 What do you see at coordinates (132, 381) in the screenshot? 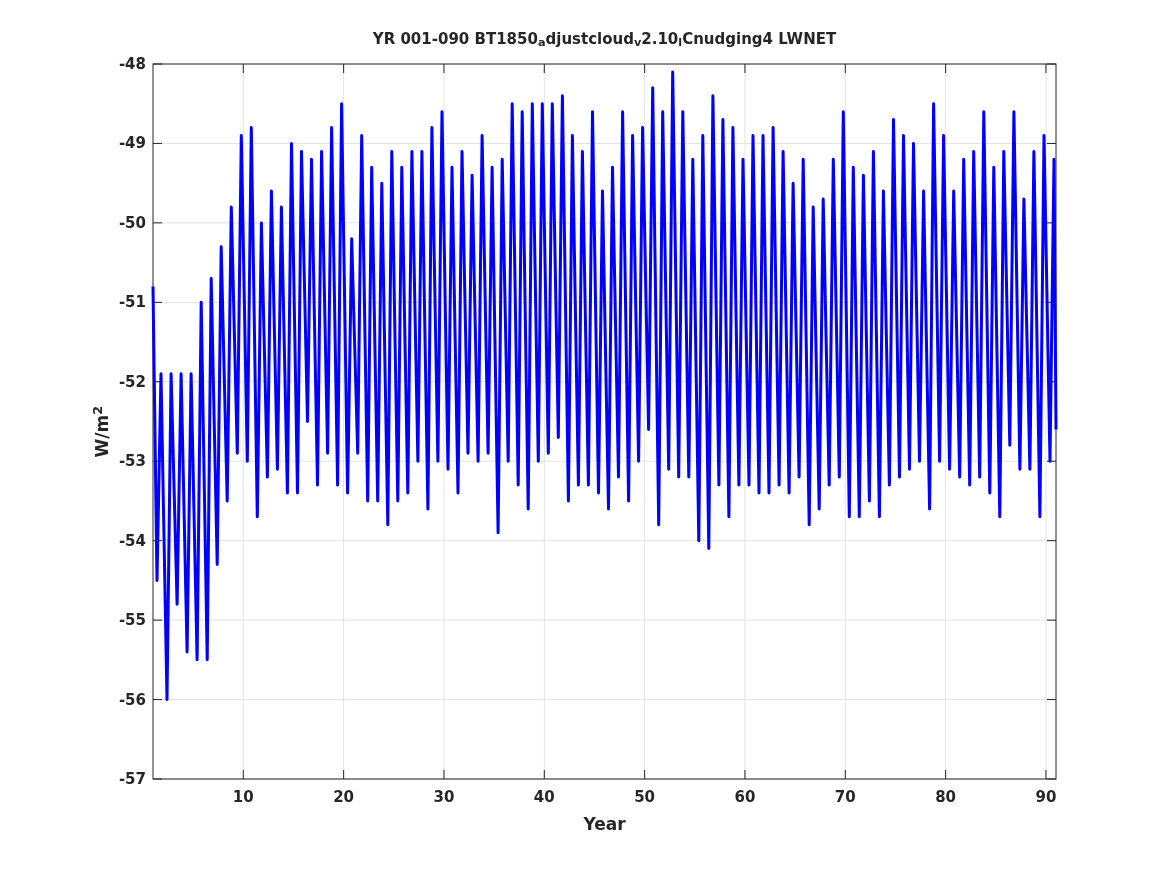
I see `y-tick-label: -52` at bounding box center [132, 381].